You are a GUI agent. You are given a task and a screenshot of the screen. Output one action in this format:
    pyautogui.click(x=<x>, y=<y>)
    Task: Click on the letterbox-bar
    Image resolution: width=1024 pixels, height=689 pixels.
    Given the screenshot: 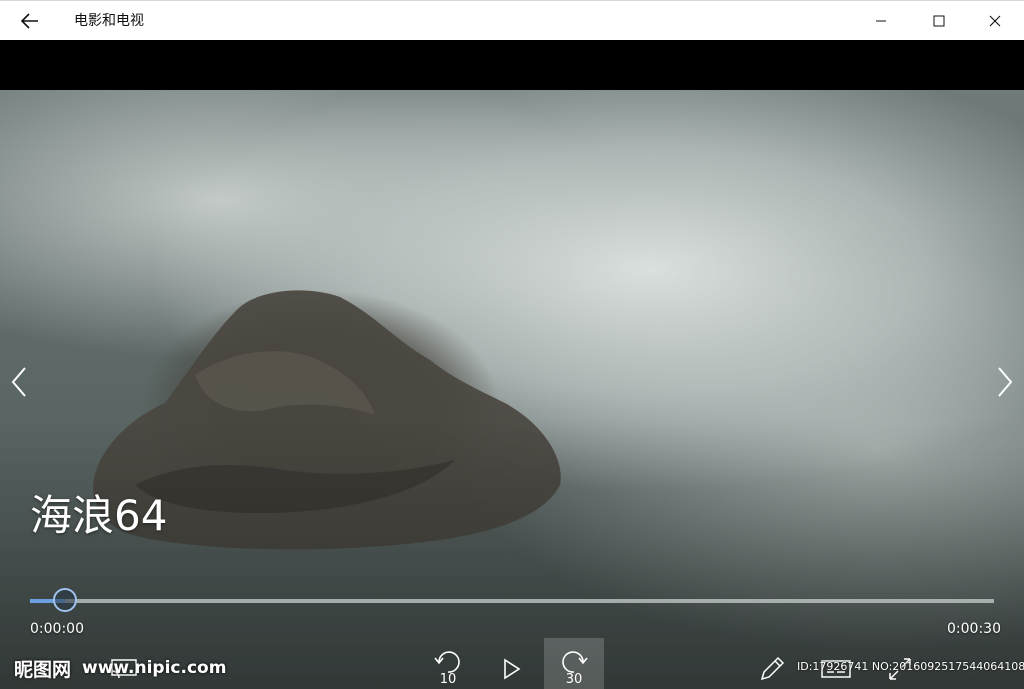 What is the action you would take?
    pyautogui.click(x=512, y=65)
    